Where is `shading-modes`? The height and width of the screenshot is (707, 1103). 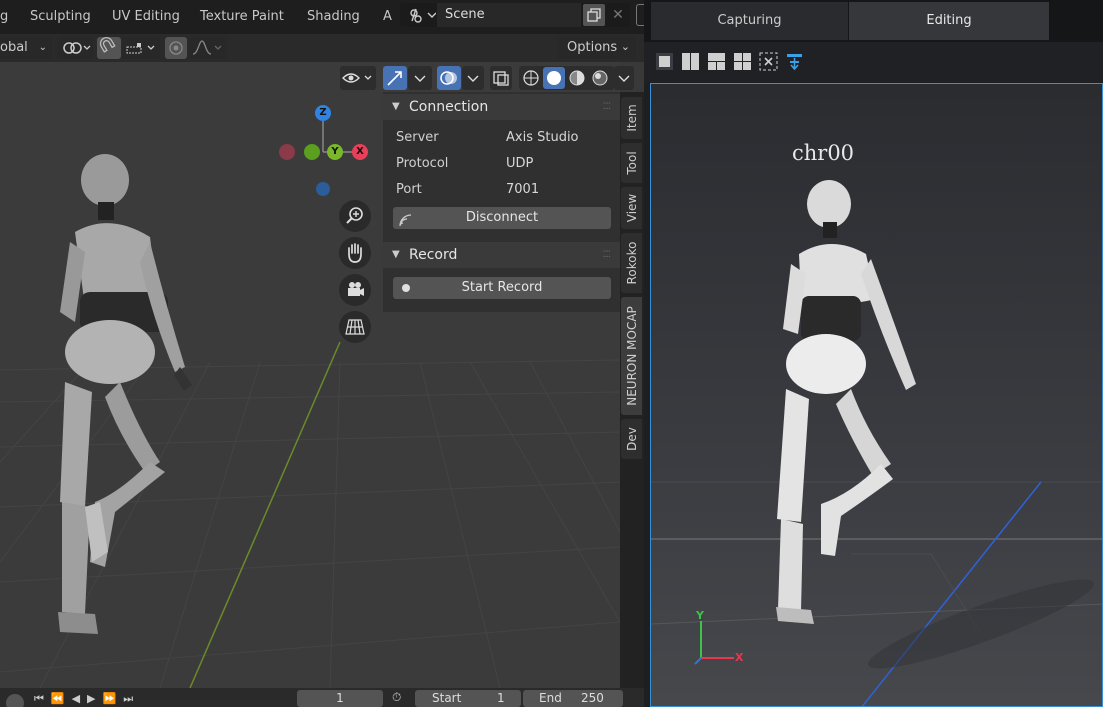
shading-modes is located at coordinates (566, 78).